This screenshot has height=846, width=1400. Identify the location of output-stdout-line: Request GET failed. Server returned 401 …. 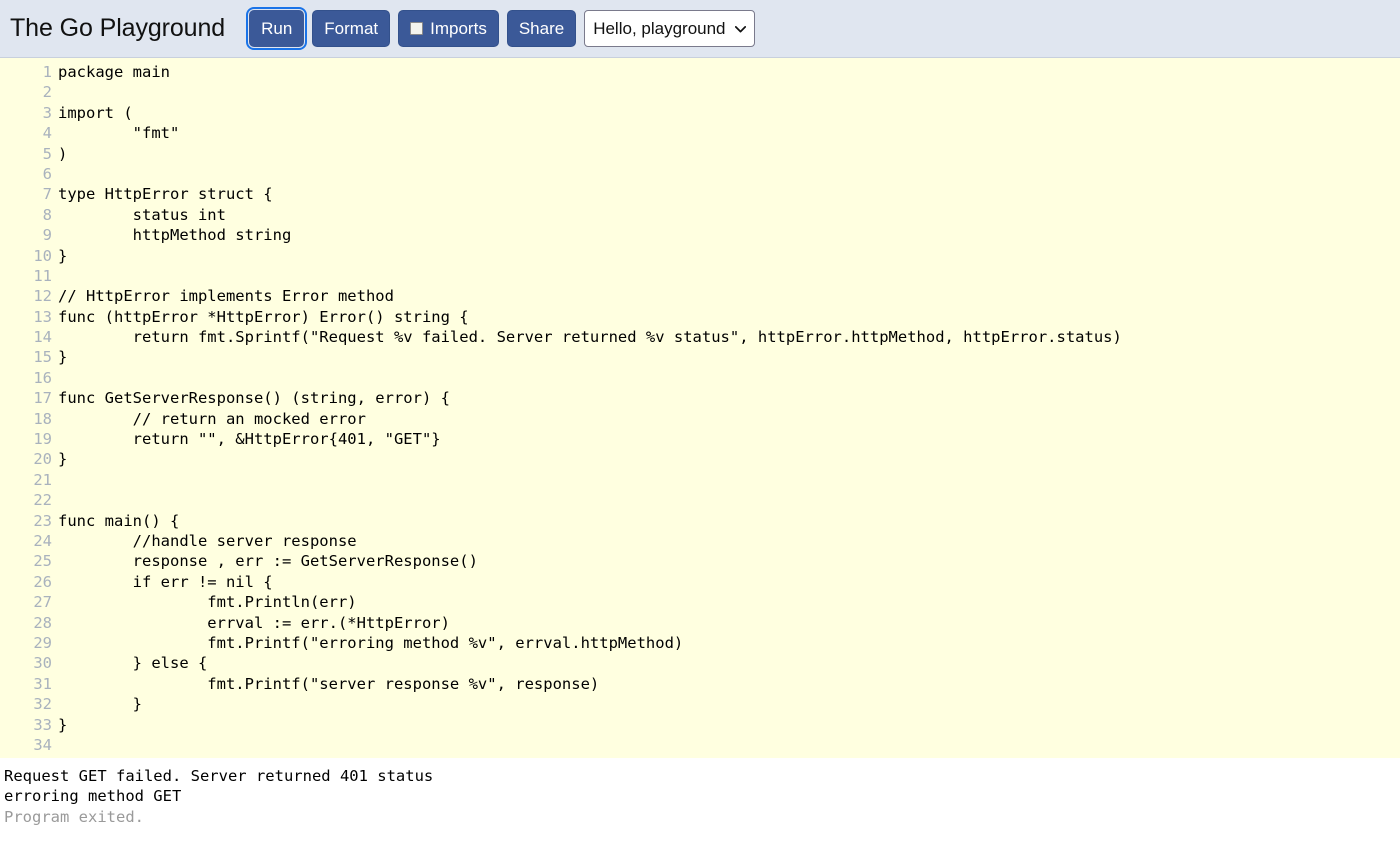
(219, 776).